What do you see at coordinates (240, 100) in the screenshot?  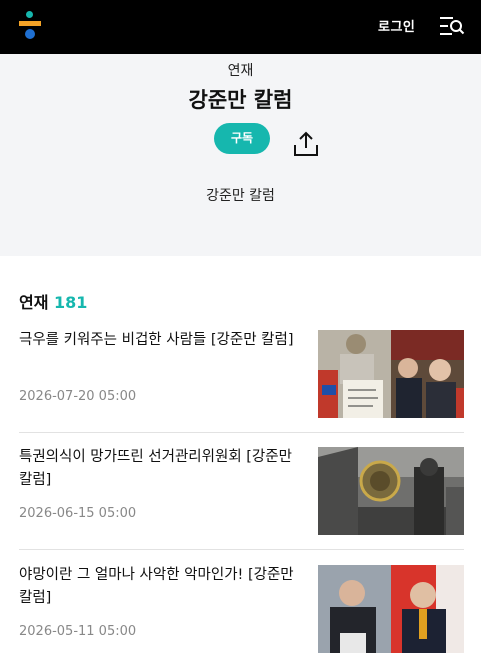 I see `series-title: 강준만 칼럼` at bounding box center [240, 100].